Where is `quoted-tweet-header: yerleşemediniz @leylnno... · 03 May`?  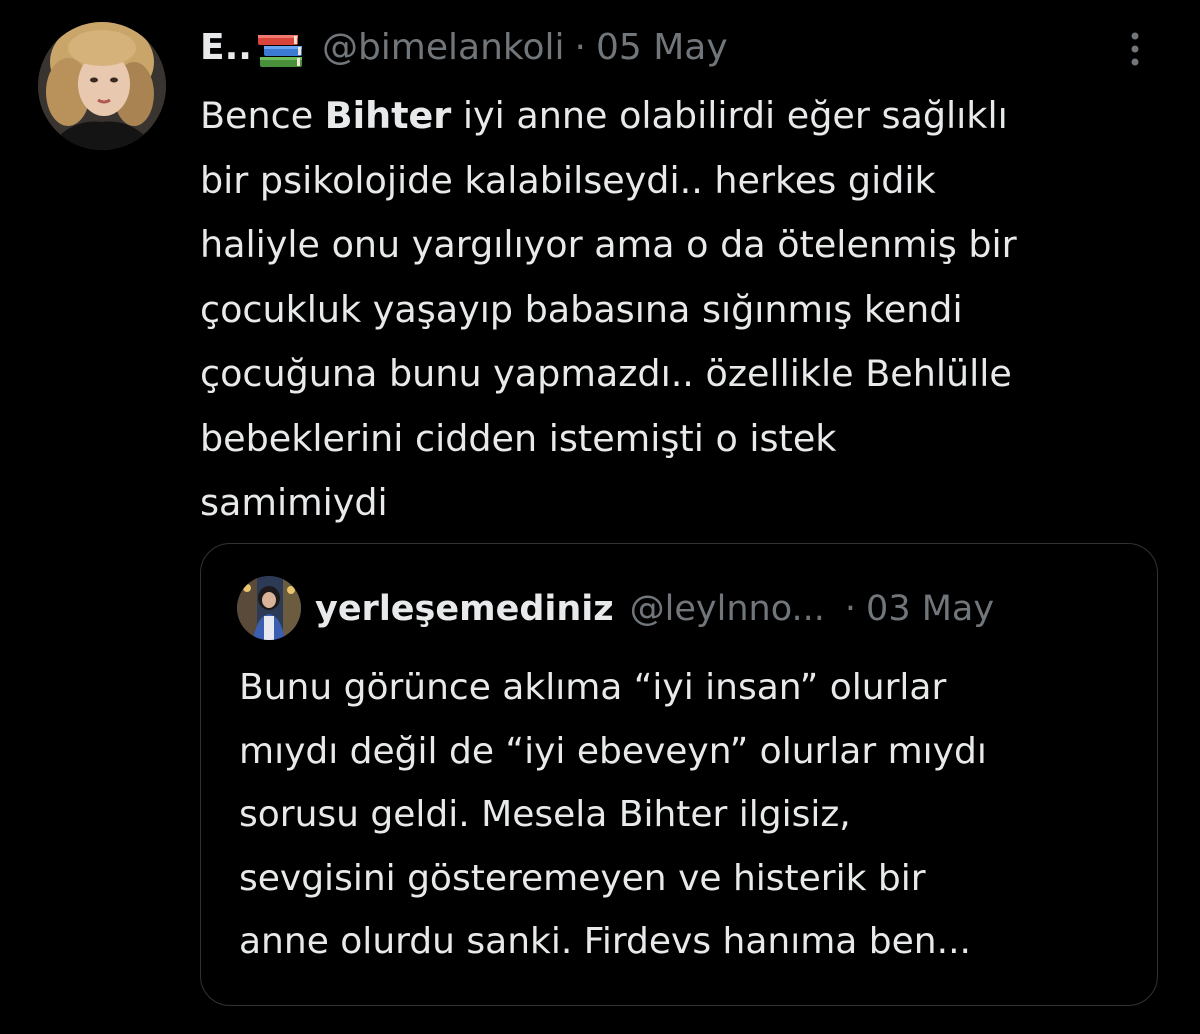 quoted-tweet-header: yerleşemediniz @leylnno... · 03 May is located at coordinates (654, 609).